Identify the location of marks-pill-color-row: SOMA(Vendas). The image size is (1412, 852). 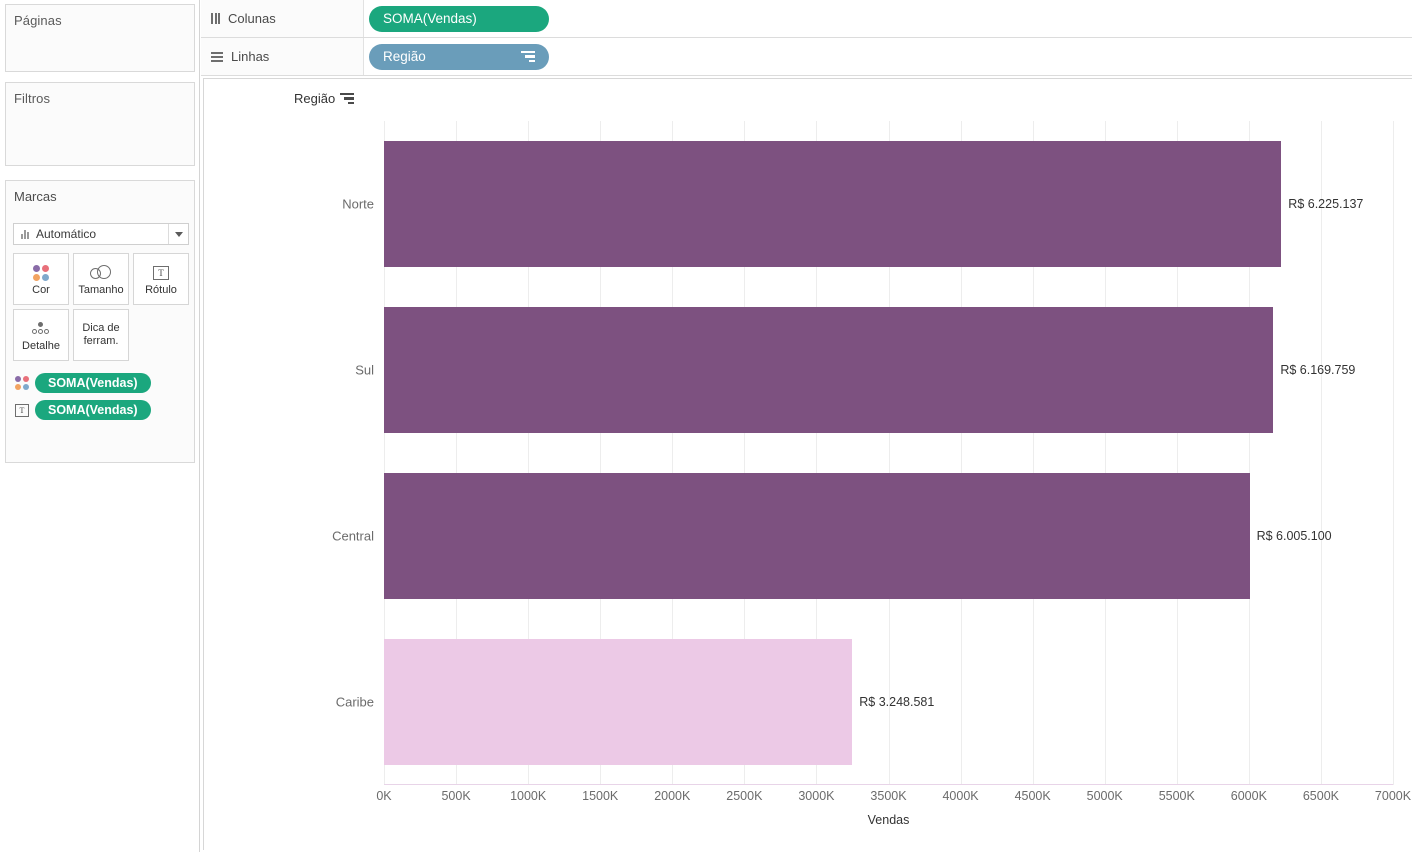
(83, 383).